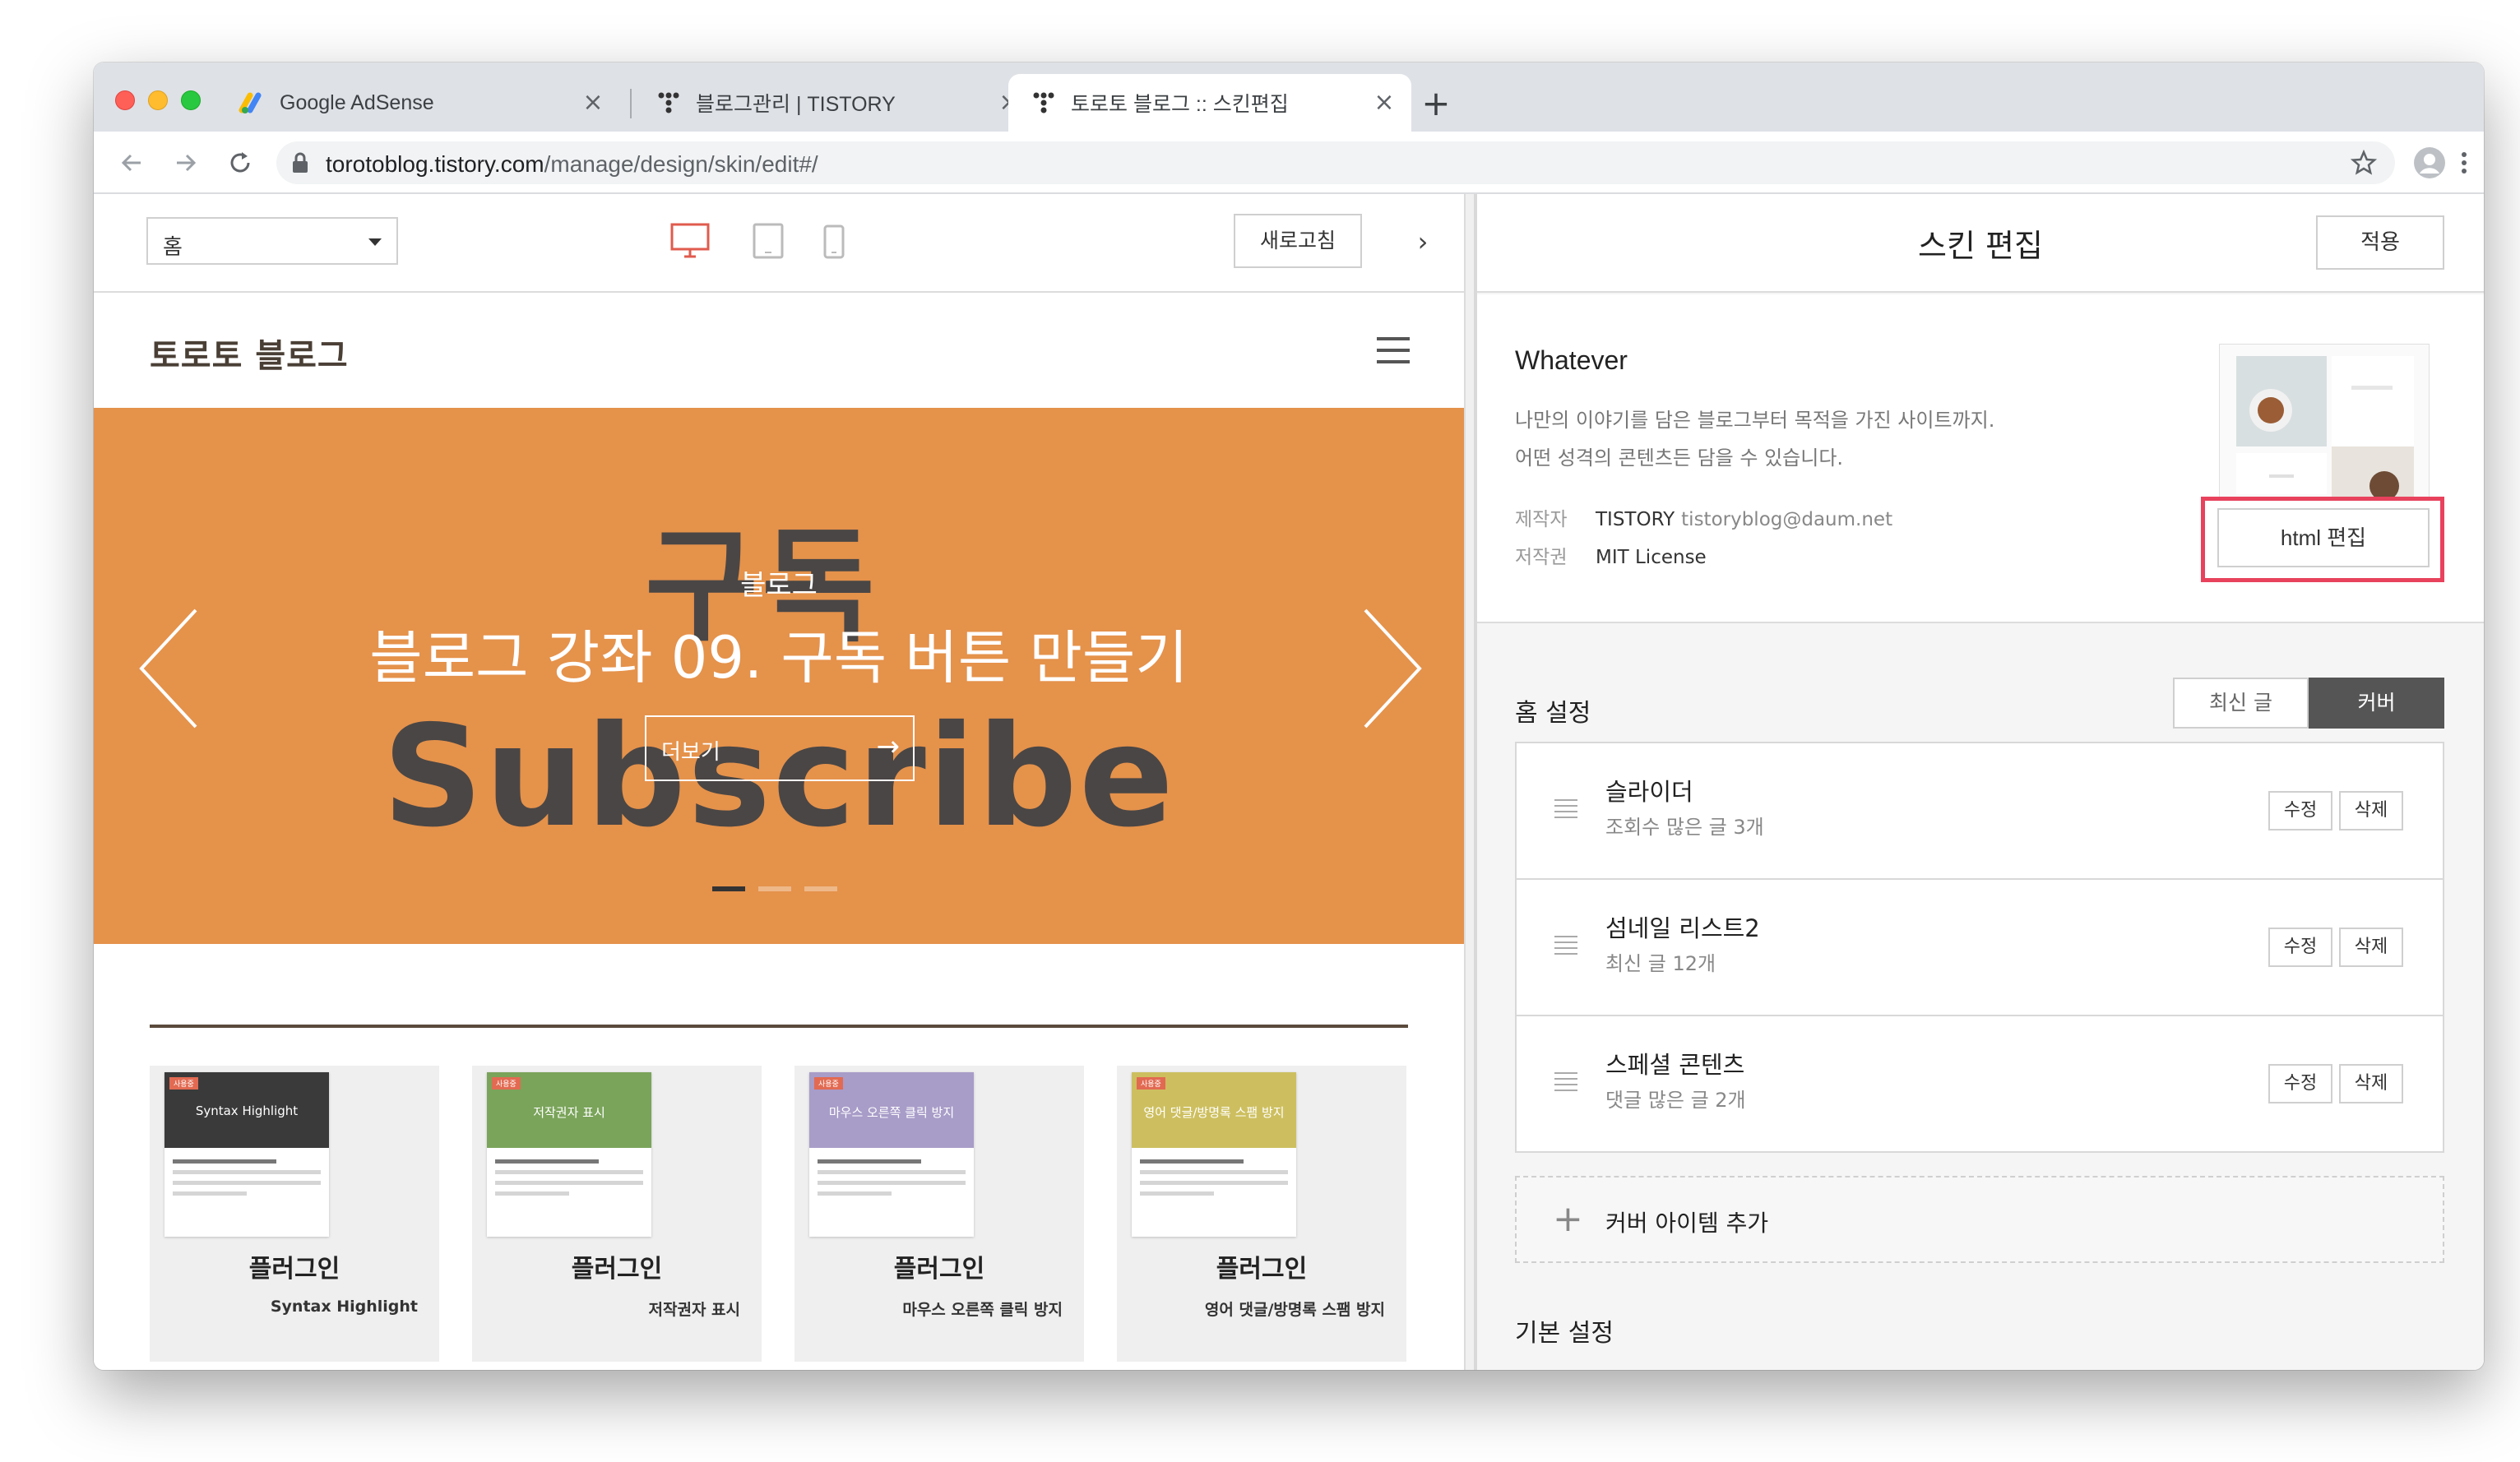 The height and width of the screenshot is (1462, 2520). I want to click on apply-button: 적용, so click(2380, 242).